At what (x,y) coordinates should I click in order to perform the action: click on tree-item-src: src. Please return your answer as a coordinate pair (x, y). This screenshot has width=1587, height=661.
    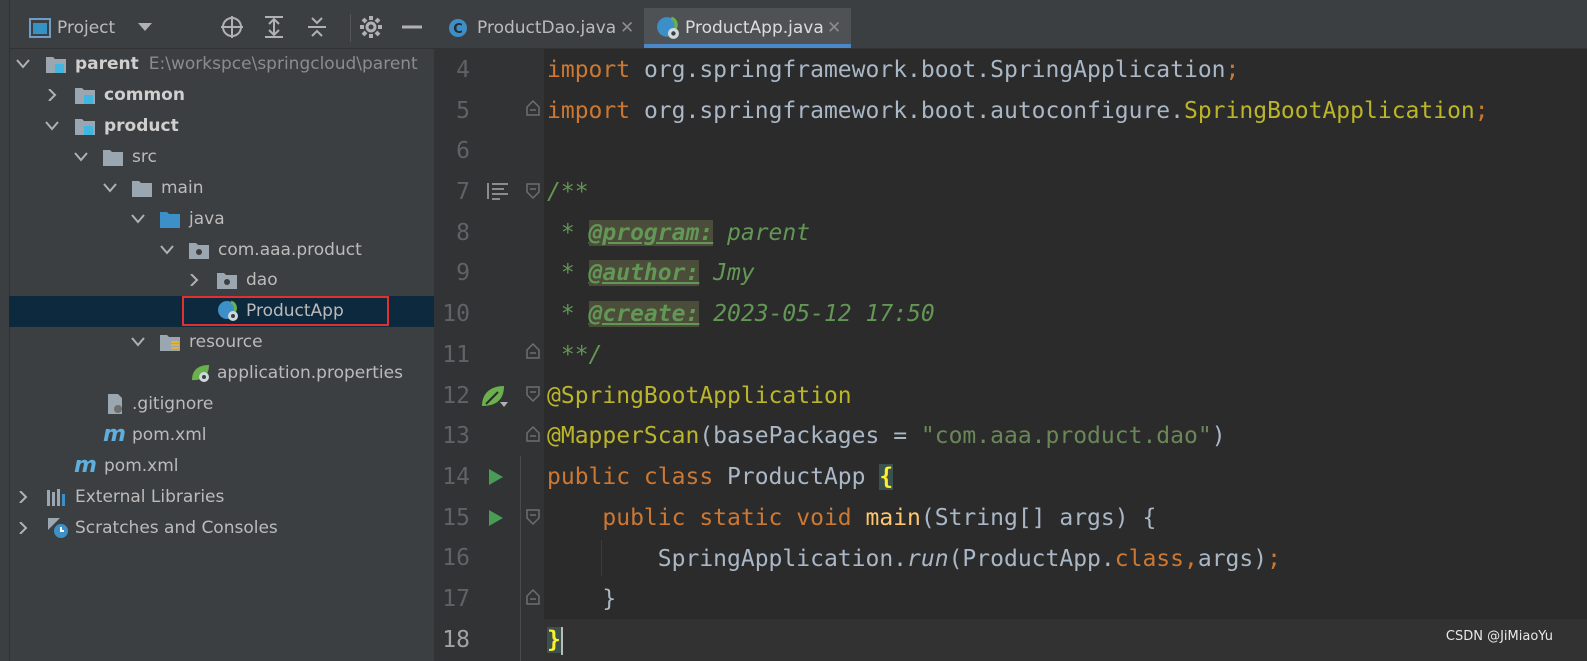
    Looking at the image, I should click on (221, 157).